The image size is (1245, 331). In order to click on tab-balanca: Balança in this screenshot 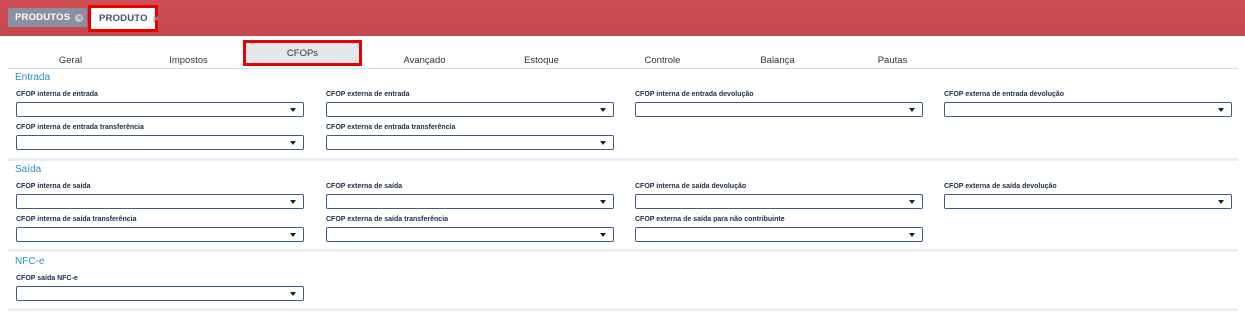, I will do `click(777, 60)`.